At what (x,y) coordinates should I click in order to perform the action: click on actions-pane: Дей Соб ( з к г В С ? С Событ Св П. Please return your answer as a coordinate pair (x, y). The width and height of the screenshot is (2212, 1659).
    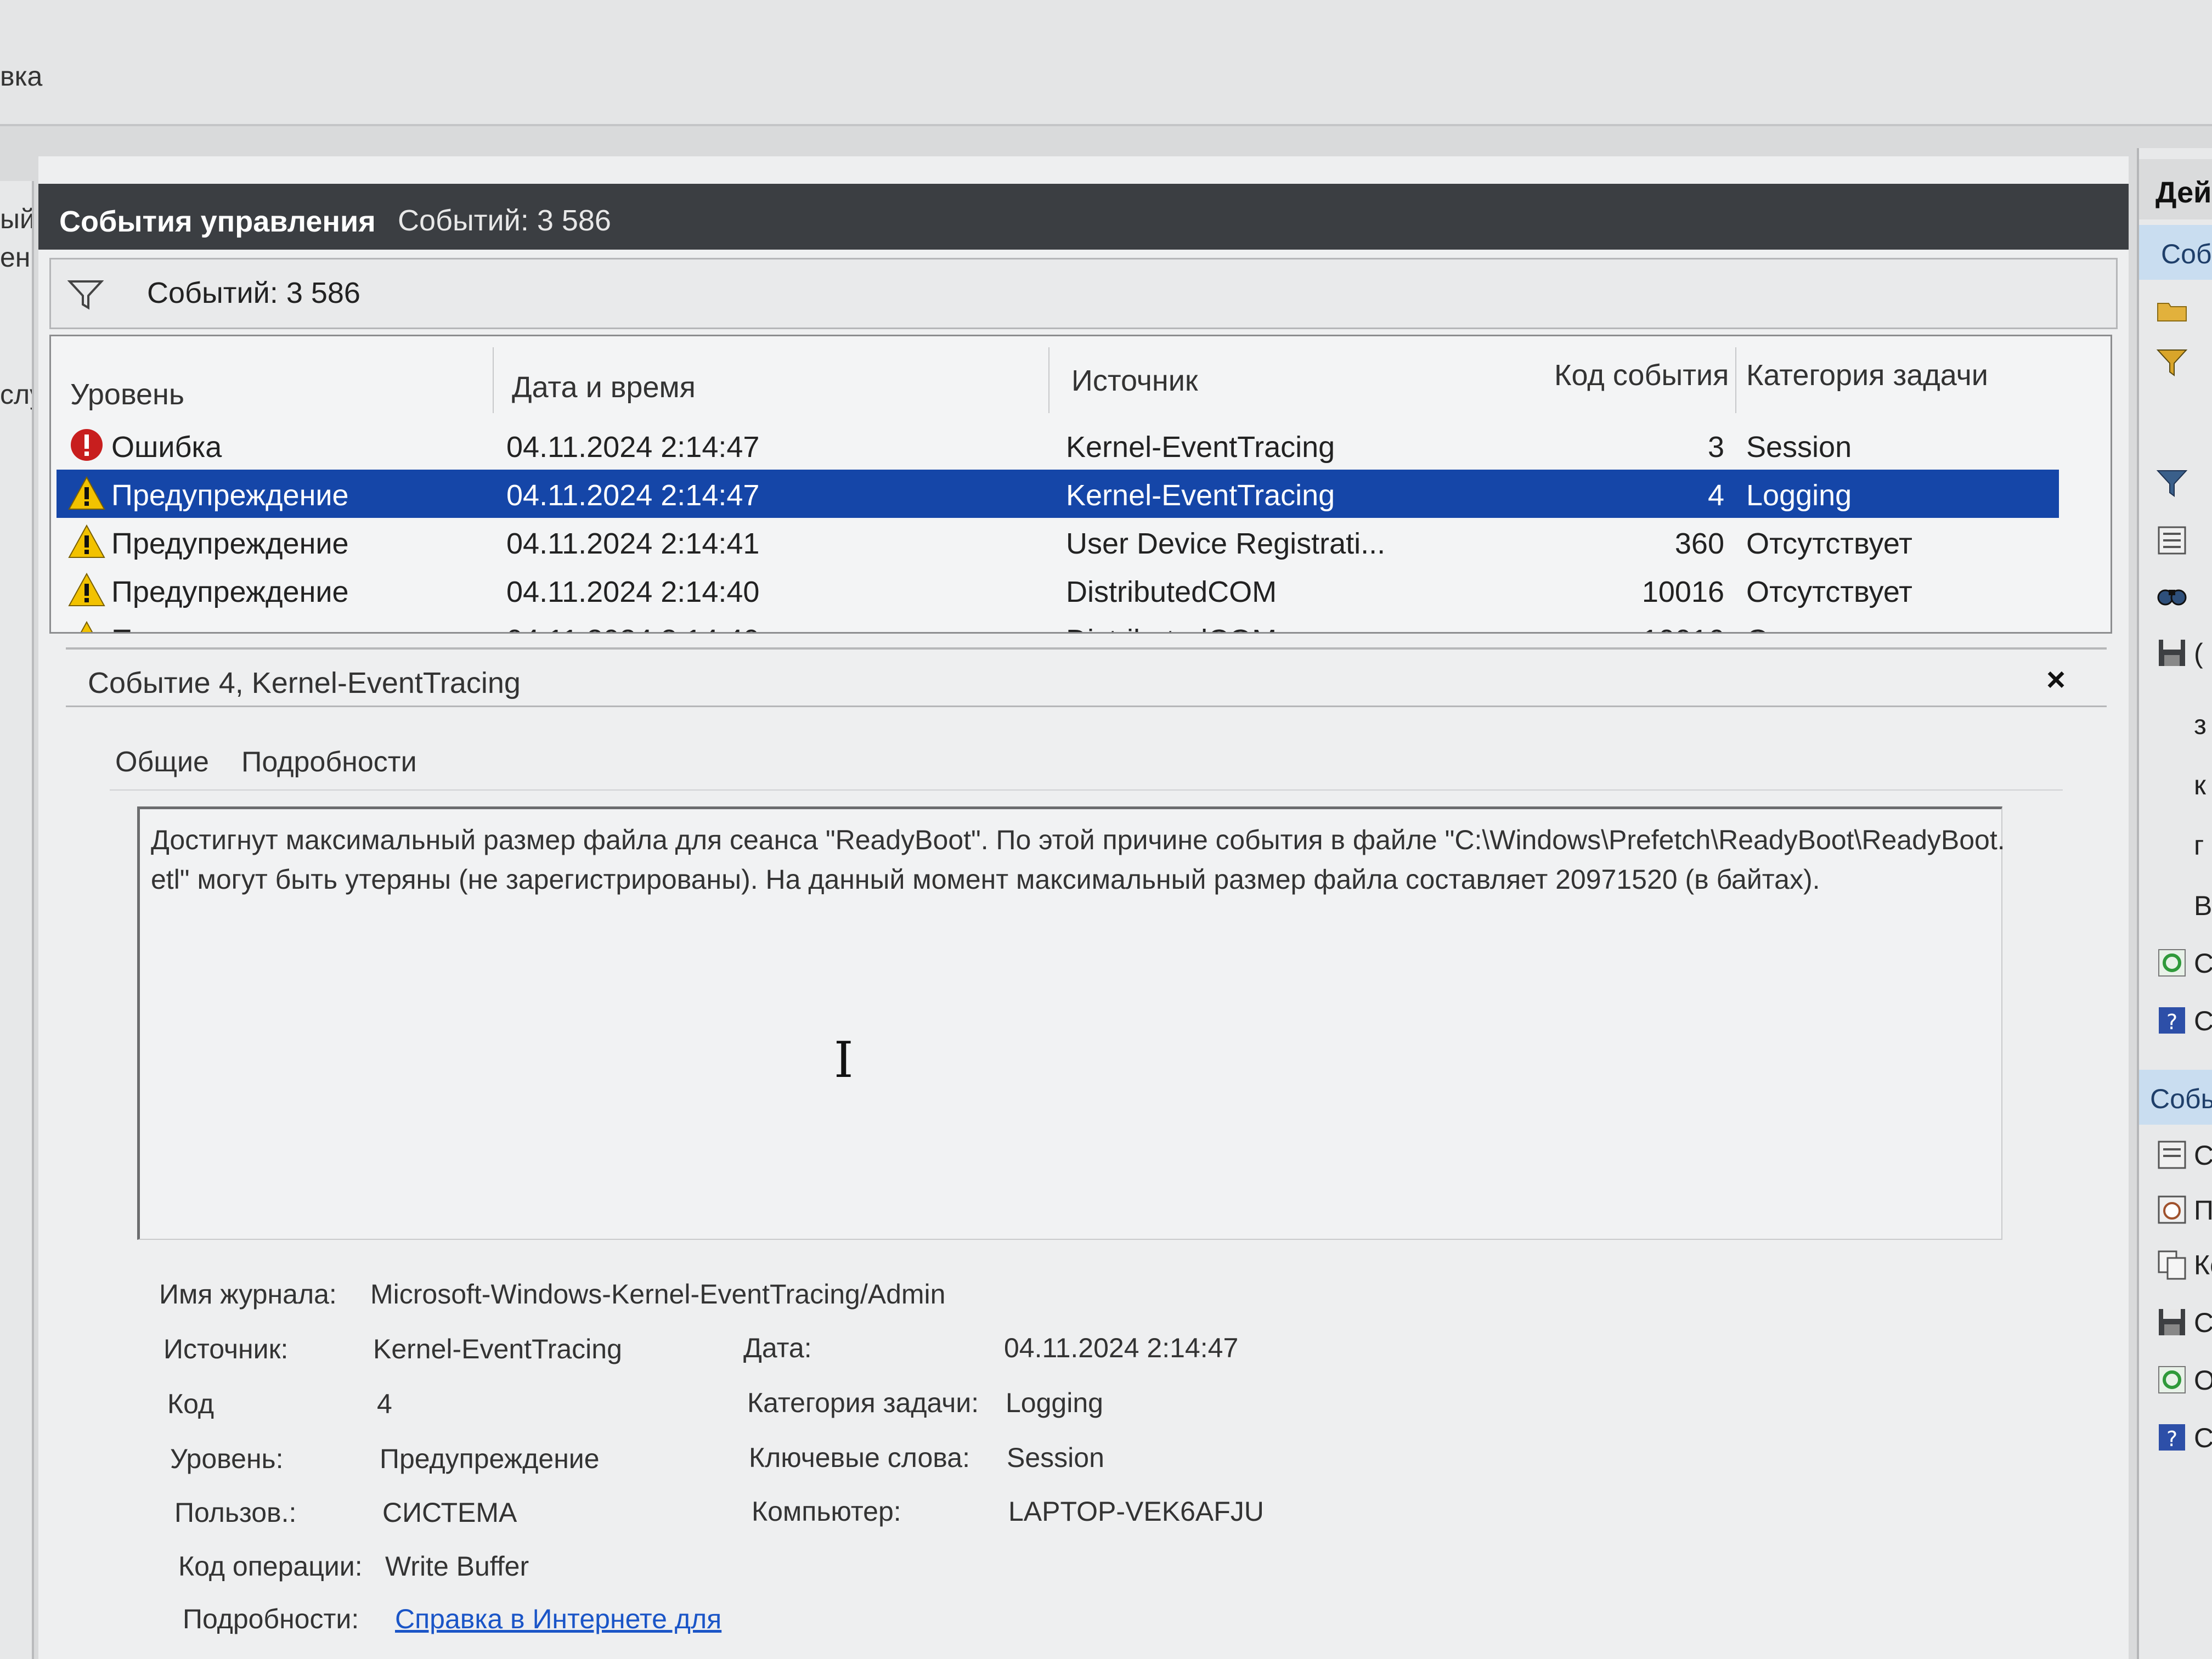
    Looking at the image, I should click on (2174, 904).